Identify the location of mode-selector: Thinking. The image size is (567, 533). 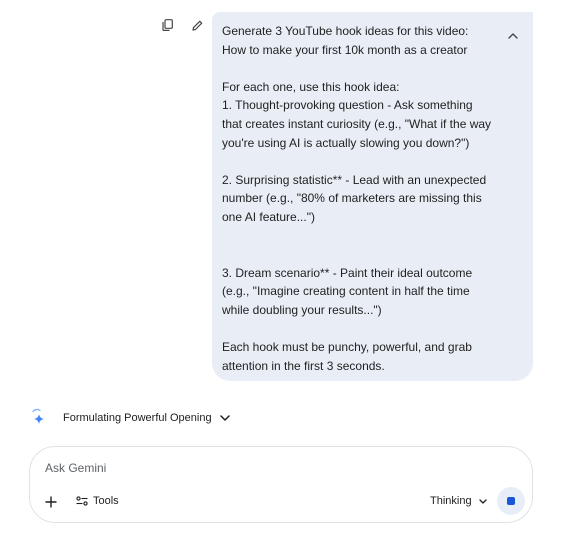
(458, 501).